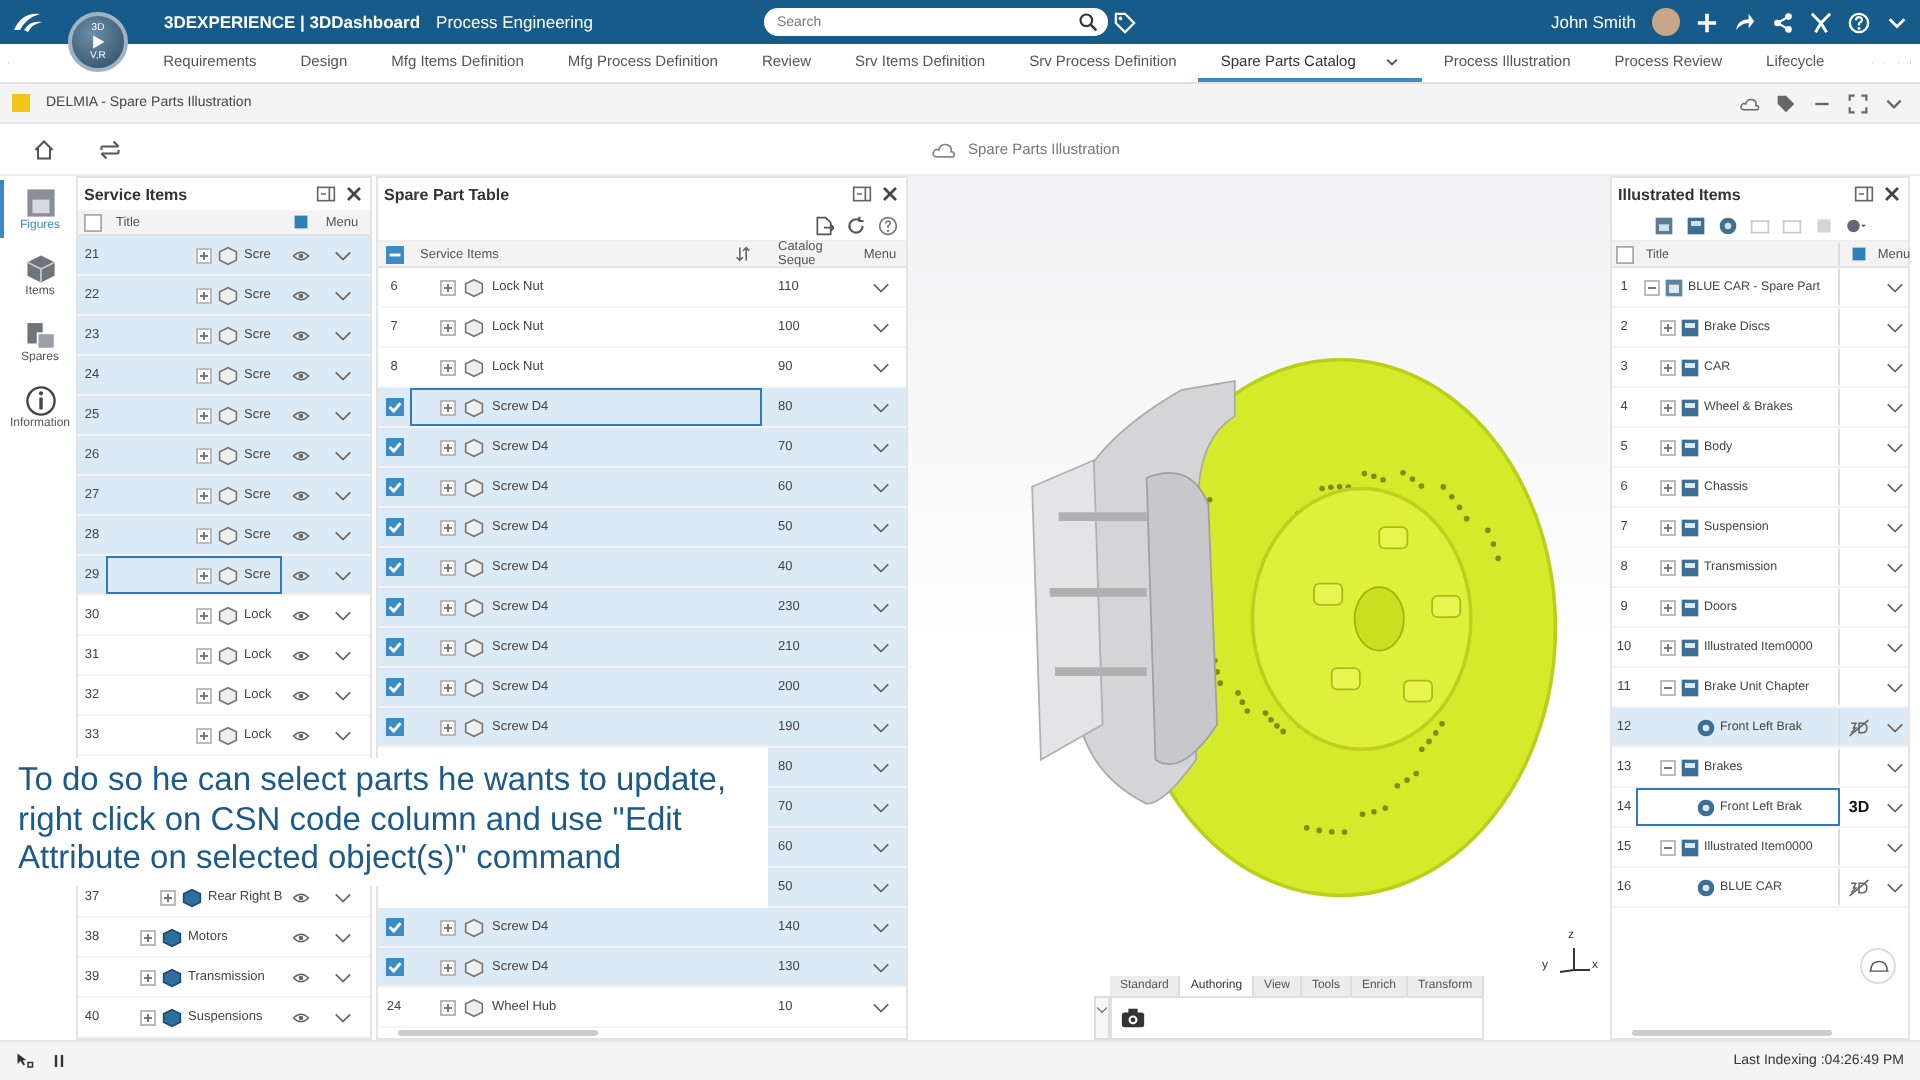  Describe the element at coordinates (110, 149) in the screenshot. I see `swap-icon` at that location.